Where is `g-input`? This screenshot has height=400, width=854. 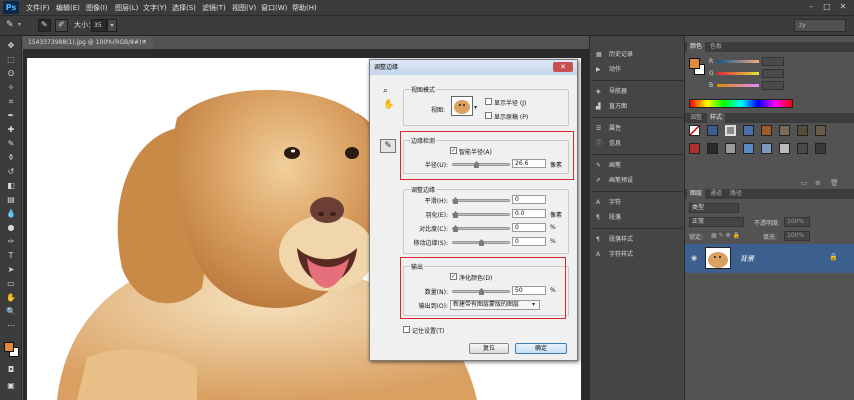 g-input is located at coordinates (773, 73).